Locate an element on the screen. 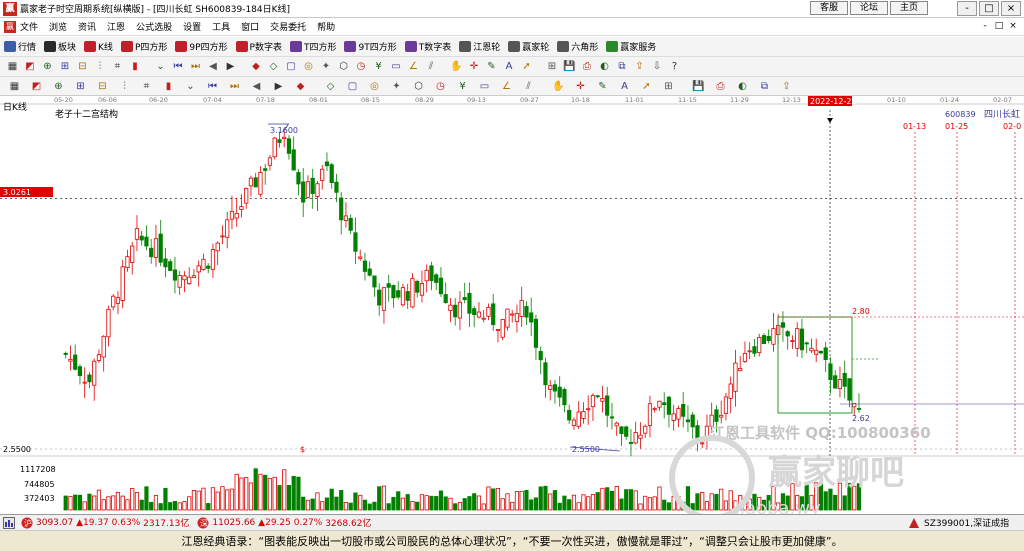  cycle-icon: ◎ is located at coordinates (308, 66).